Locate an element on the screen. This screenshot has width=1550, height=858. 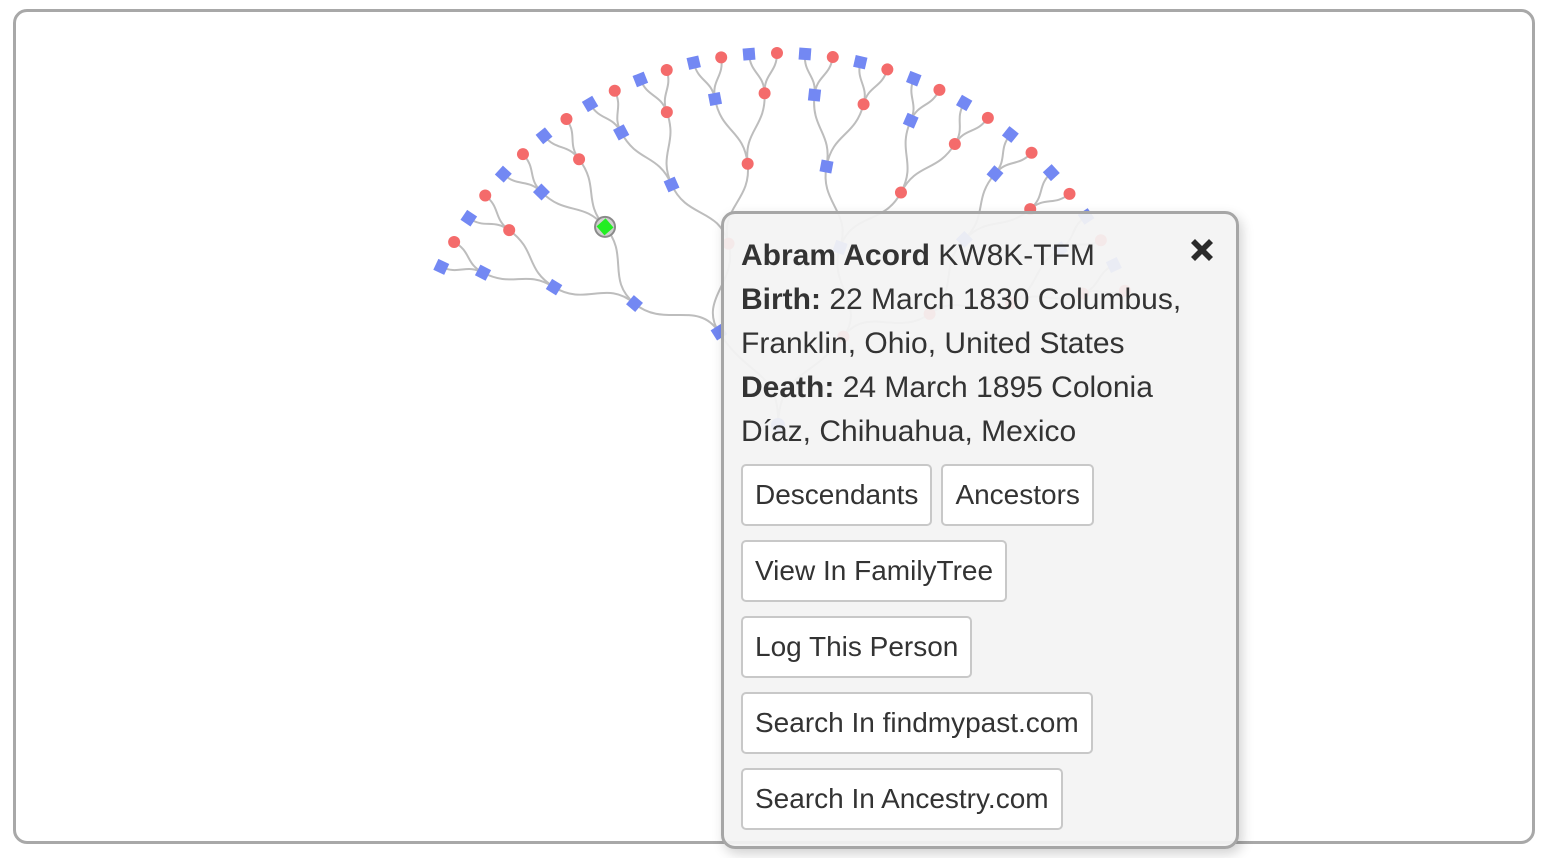
birth-label: Birth: is located at coordinates (781, 299).